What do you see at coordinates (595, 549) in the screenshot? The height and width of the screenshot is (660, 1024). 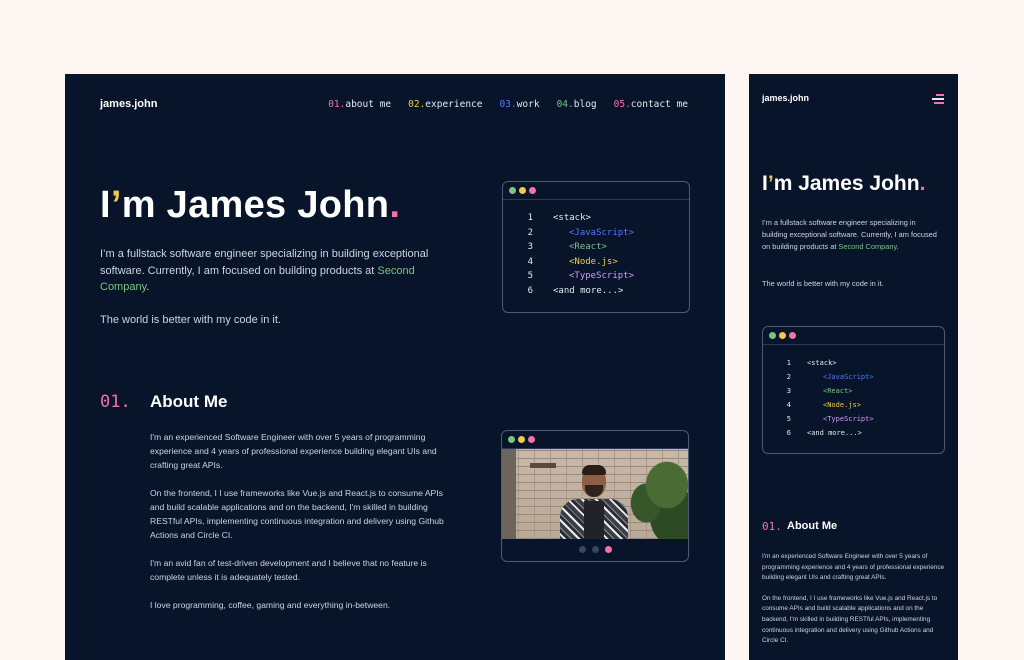 I see `camera-icon` at bounding box center [595, 549].